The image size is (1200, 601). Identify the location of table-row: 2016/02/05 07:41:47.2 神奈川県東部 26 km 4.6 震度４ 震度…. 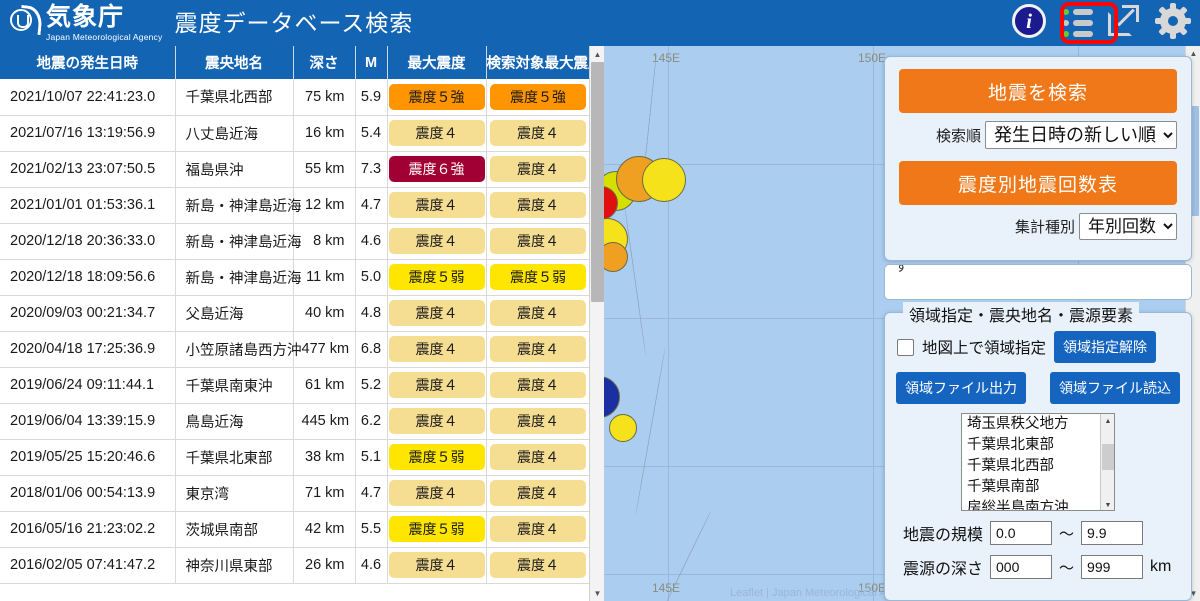
(295, 565).